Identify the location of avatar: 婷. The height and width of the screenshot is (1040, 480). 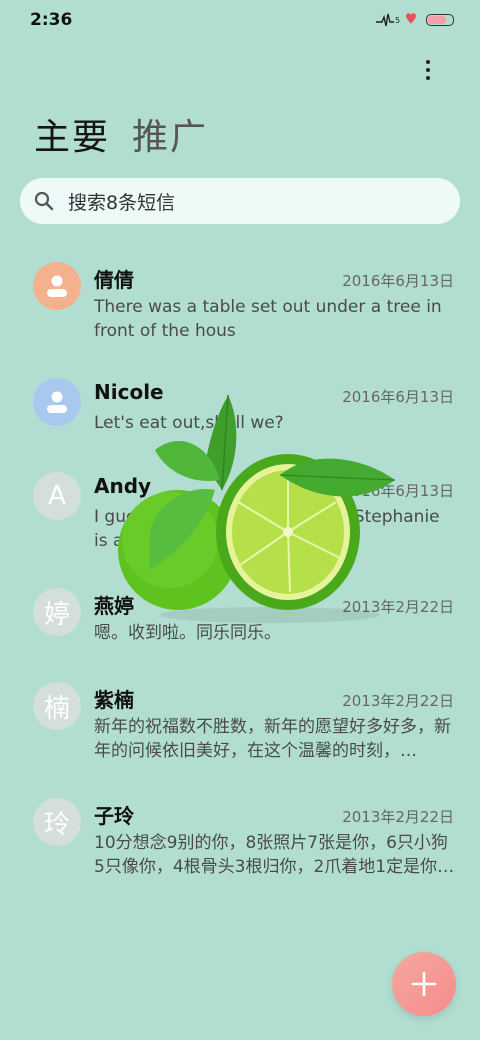
(57, 612).